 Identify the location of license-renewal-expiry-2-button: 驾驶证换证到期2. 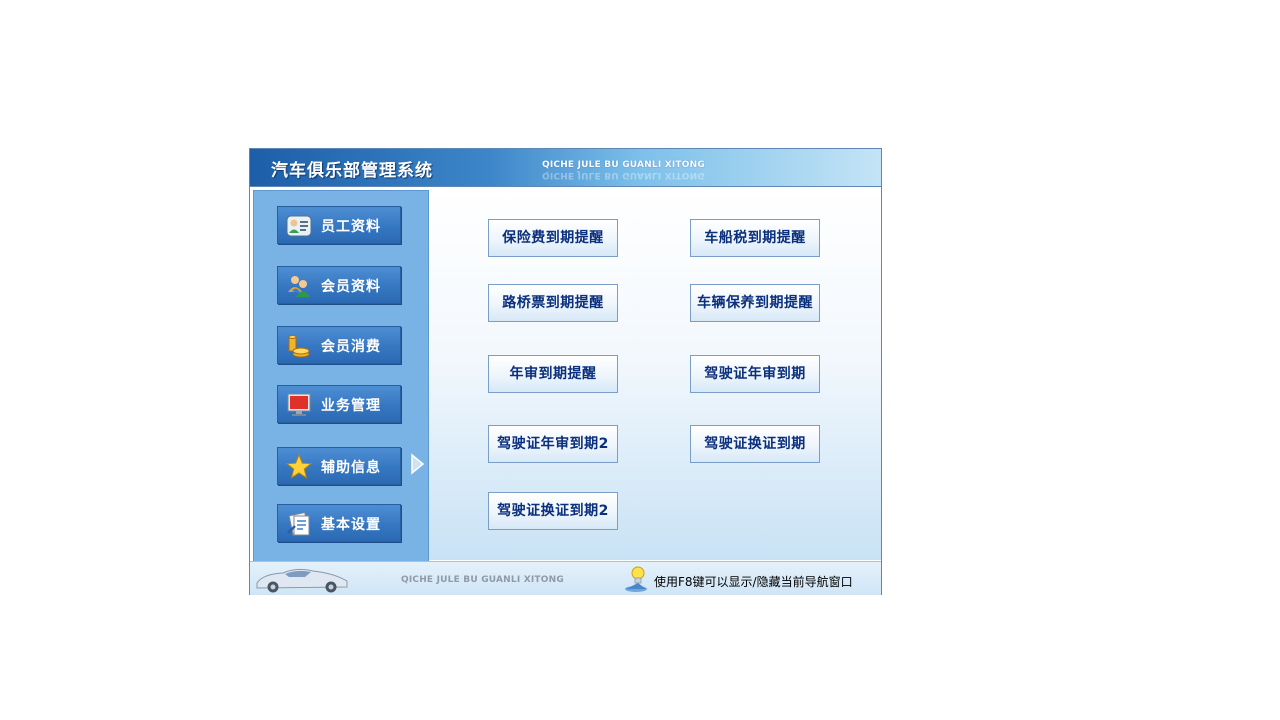
(553, 511).